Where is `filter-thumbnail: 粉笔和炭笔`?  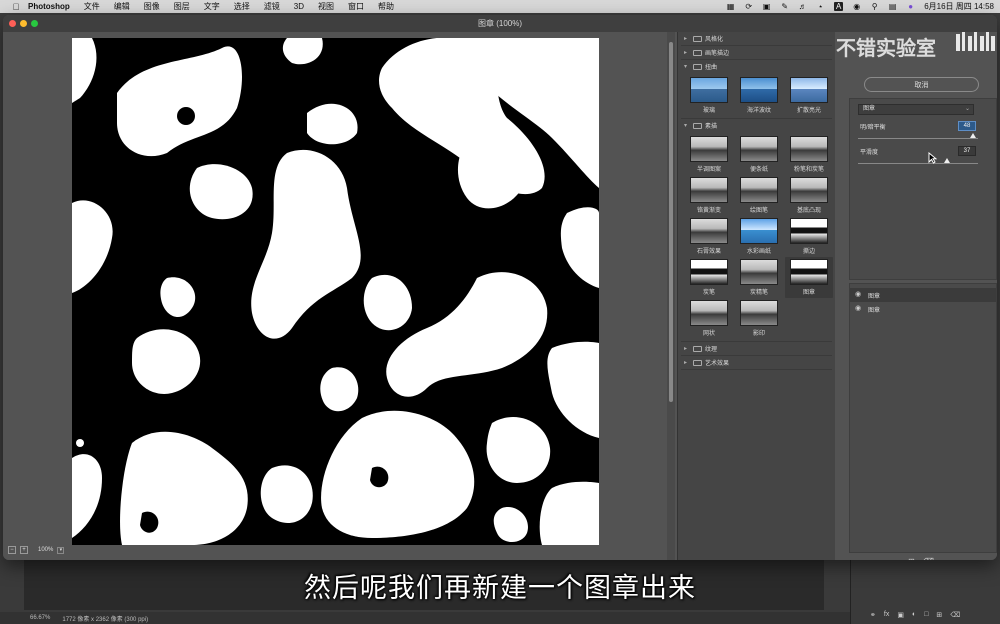 filter-thumbnail: 粉笔和炭笔 is located at coordinates (809, 154).